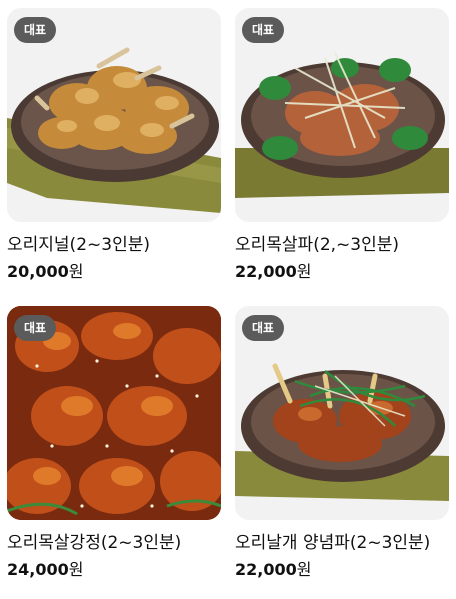 Image resolution: width=456 pixels, height=599 pixels. Describe the element at coordinates (114, 272) in the screenshot. I see `menu-item-price: 20,000원` at that location.